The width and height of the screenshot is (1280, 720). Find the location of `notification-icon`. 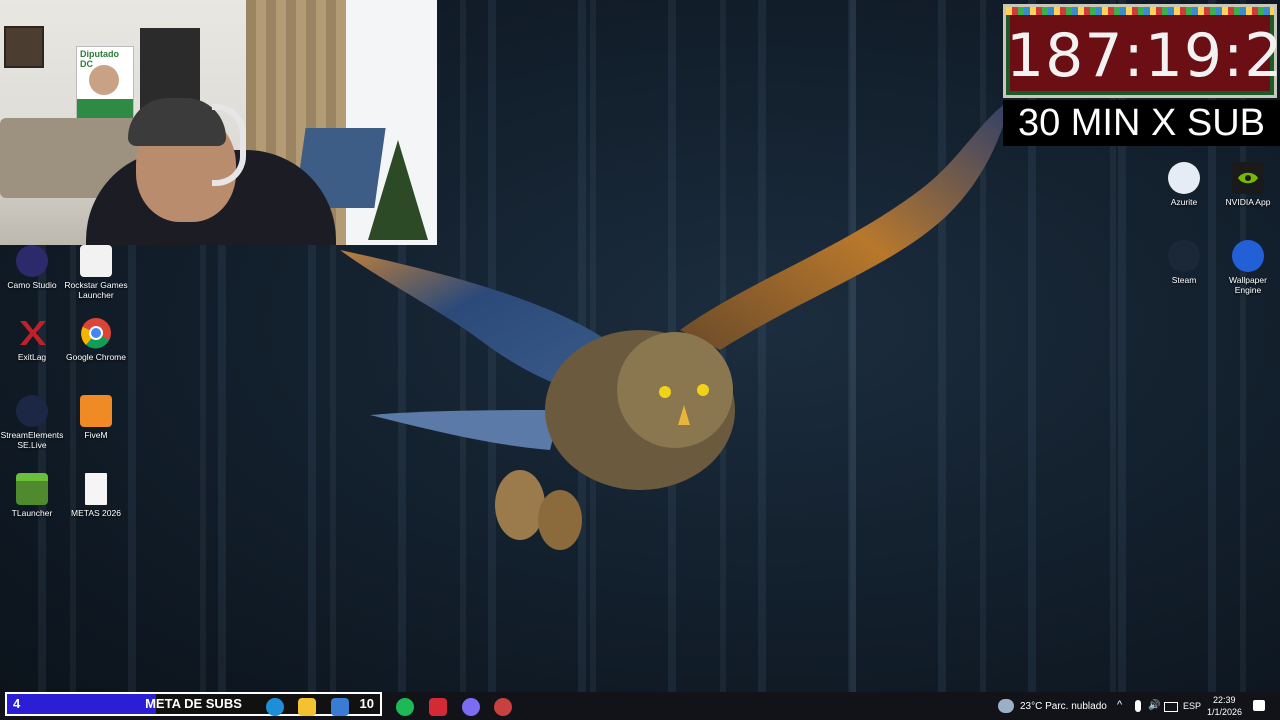

notification-icon is located at coordinates (1259, 705).